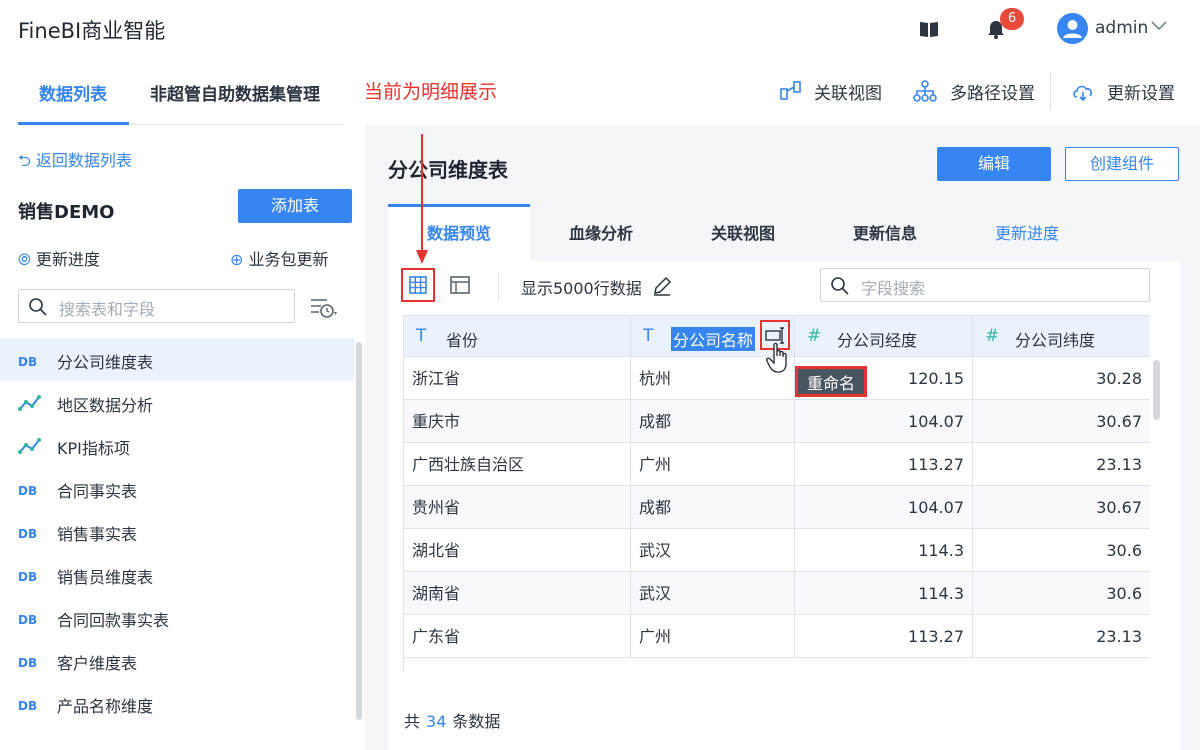 The height and width of the screenshot is (750, 1200). What do you see at coordinates (985, 285) in the screenshot?
I see `field-search-input: 字段搜索` at bounding box center [985, 285].